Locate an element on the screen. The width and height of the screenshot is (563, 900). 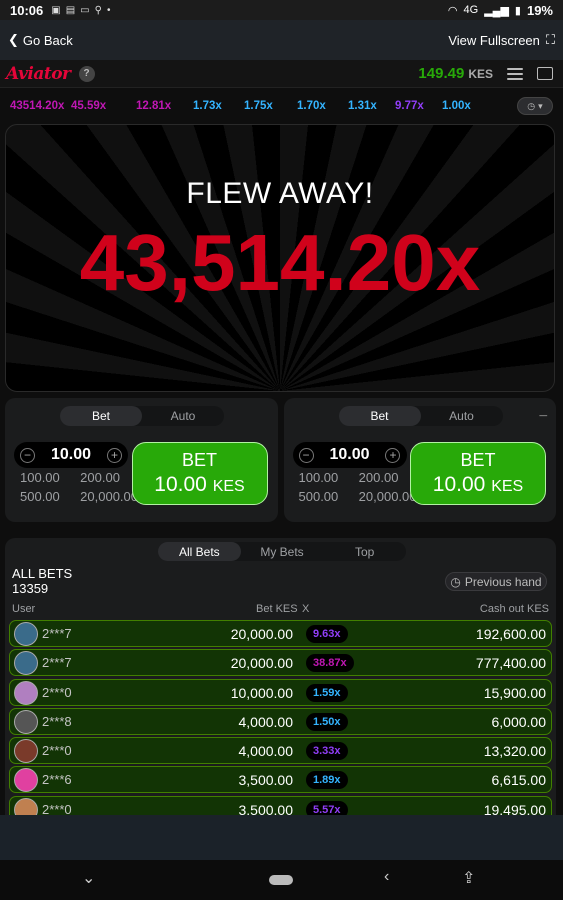
message-icon: ▤ is located at coordinates (70, 10).